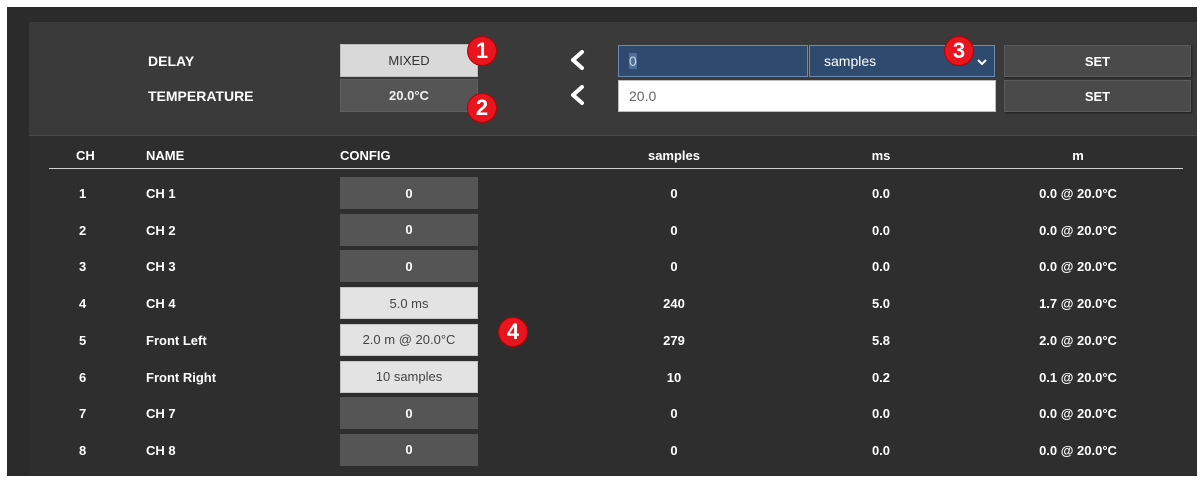 Image resolution: width=1203 pixels, height=483 pixels. Describe the element at coordinates (616, 168) in the screenshot. I see `header-divider` at that location.